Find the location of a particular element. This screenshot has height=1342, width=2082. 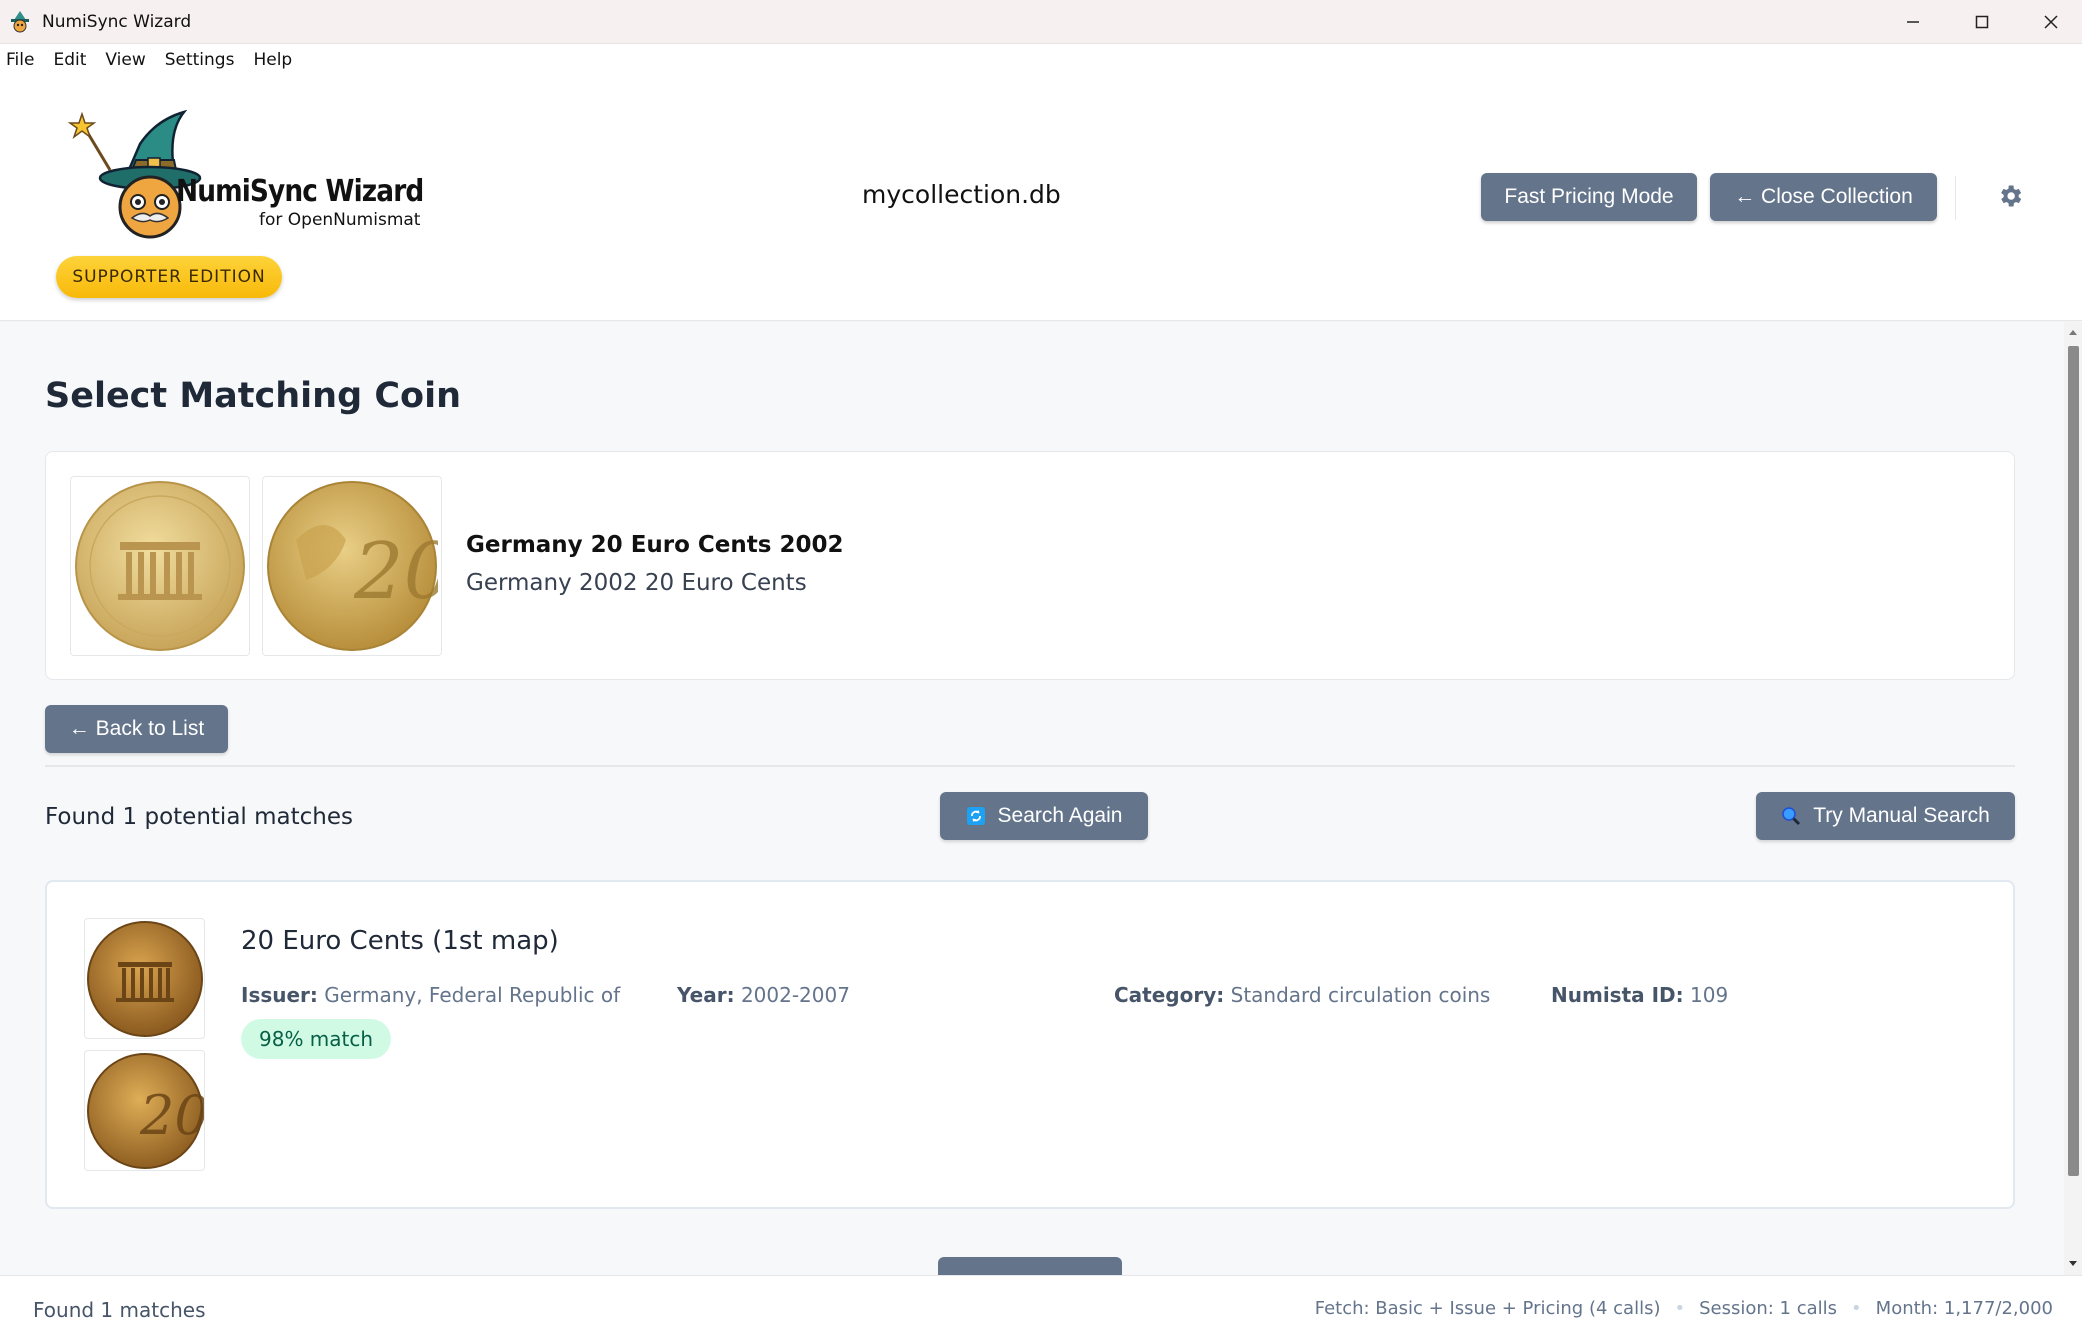

header-divider is located at coordinates (1955, 198).